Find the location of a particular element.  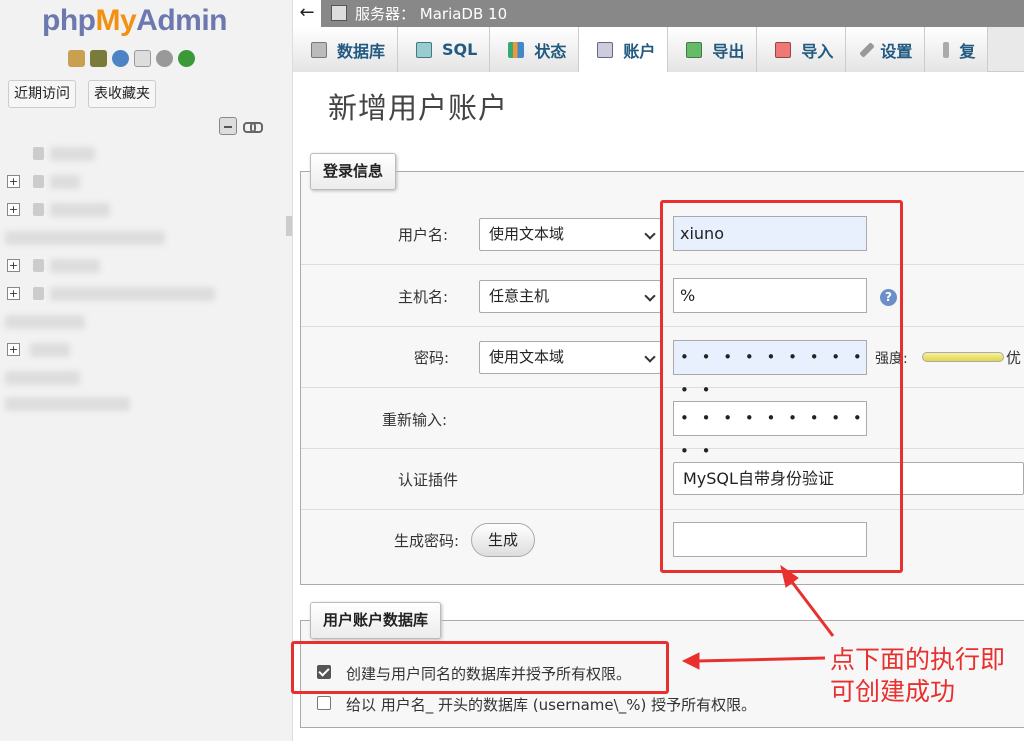

grant-wildcard-checkbox is located at coordinates (324, 703).